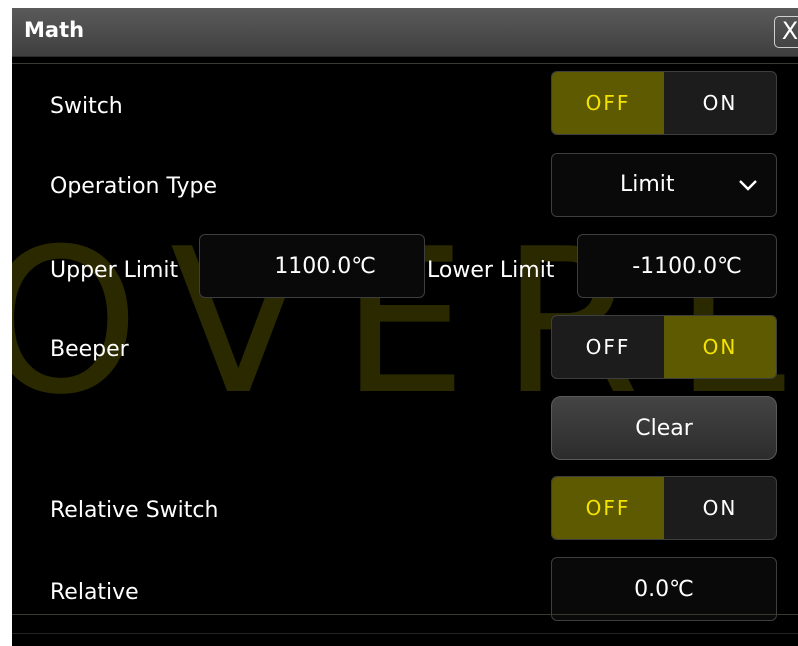  What do you see at coordinates (54, 30) in the screenshot?
I see `dialog-title: Math` at bounding box center [54, 30].